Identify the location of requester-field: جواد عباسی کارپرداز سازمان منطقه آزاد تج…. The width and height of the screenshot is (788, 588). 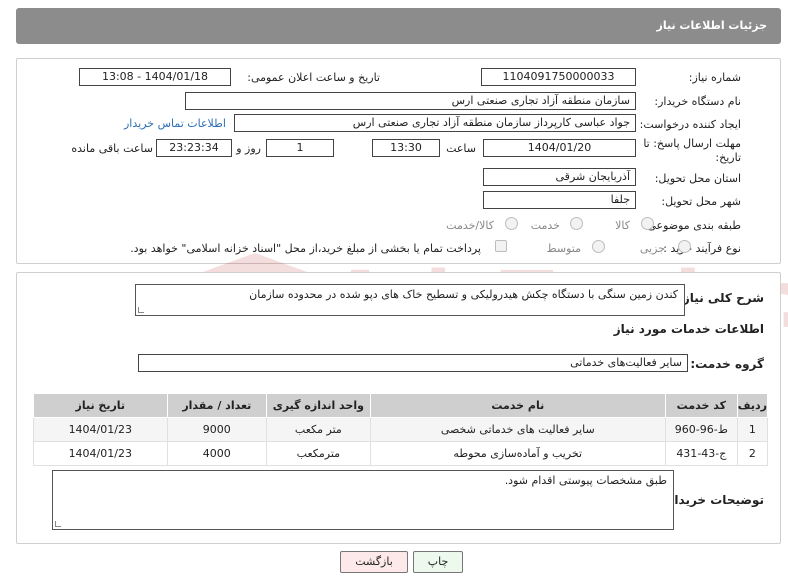
(435, 123).